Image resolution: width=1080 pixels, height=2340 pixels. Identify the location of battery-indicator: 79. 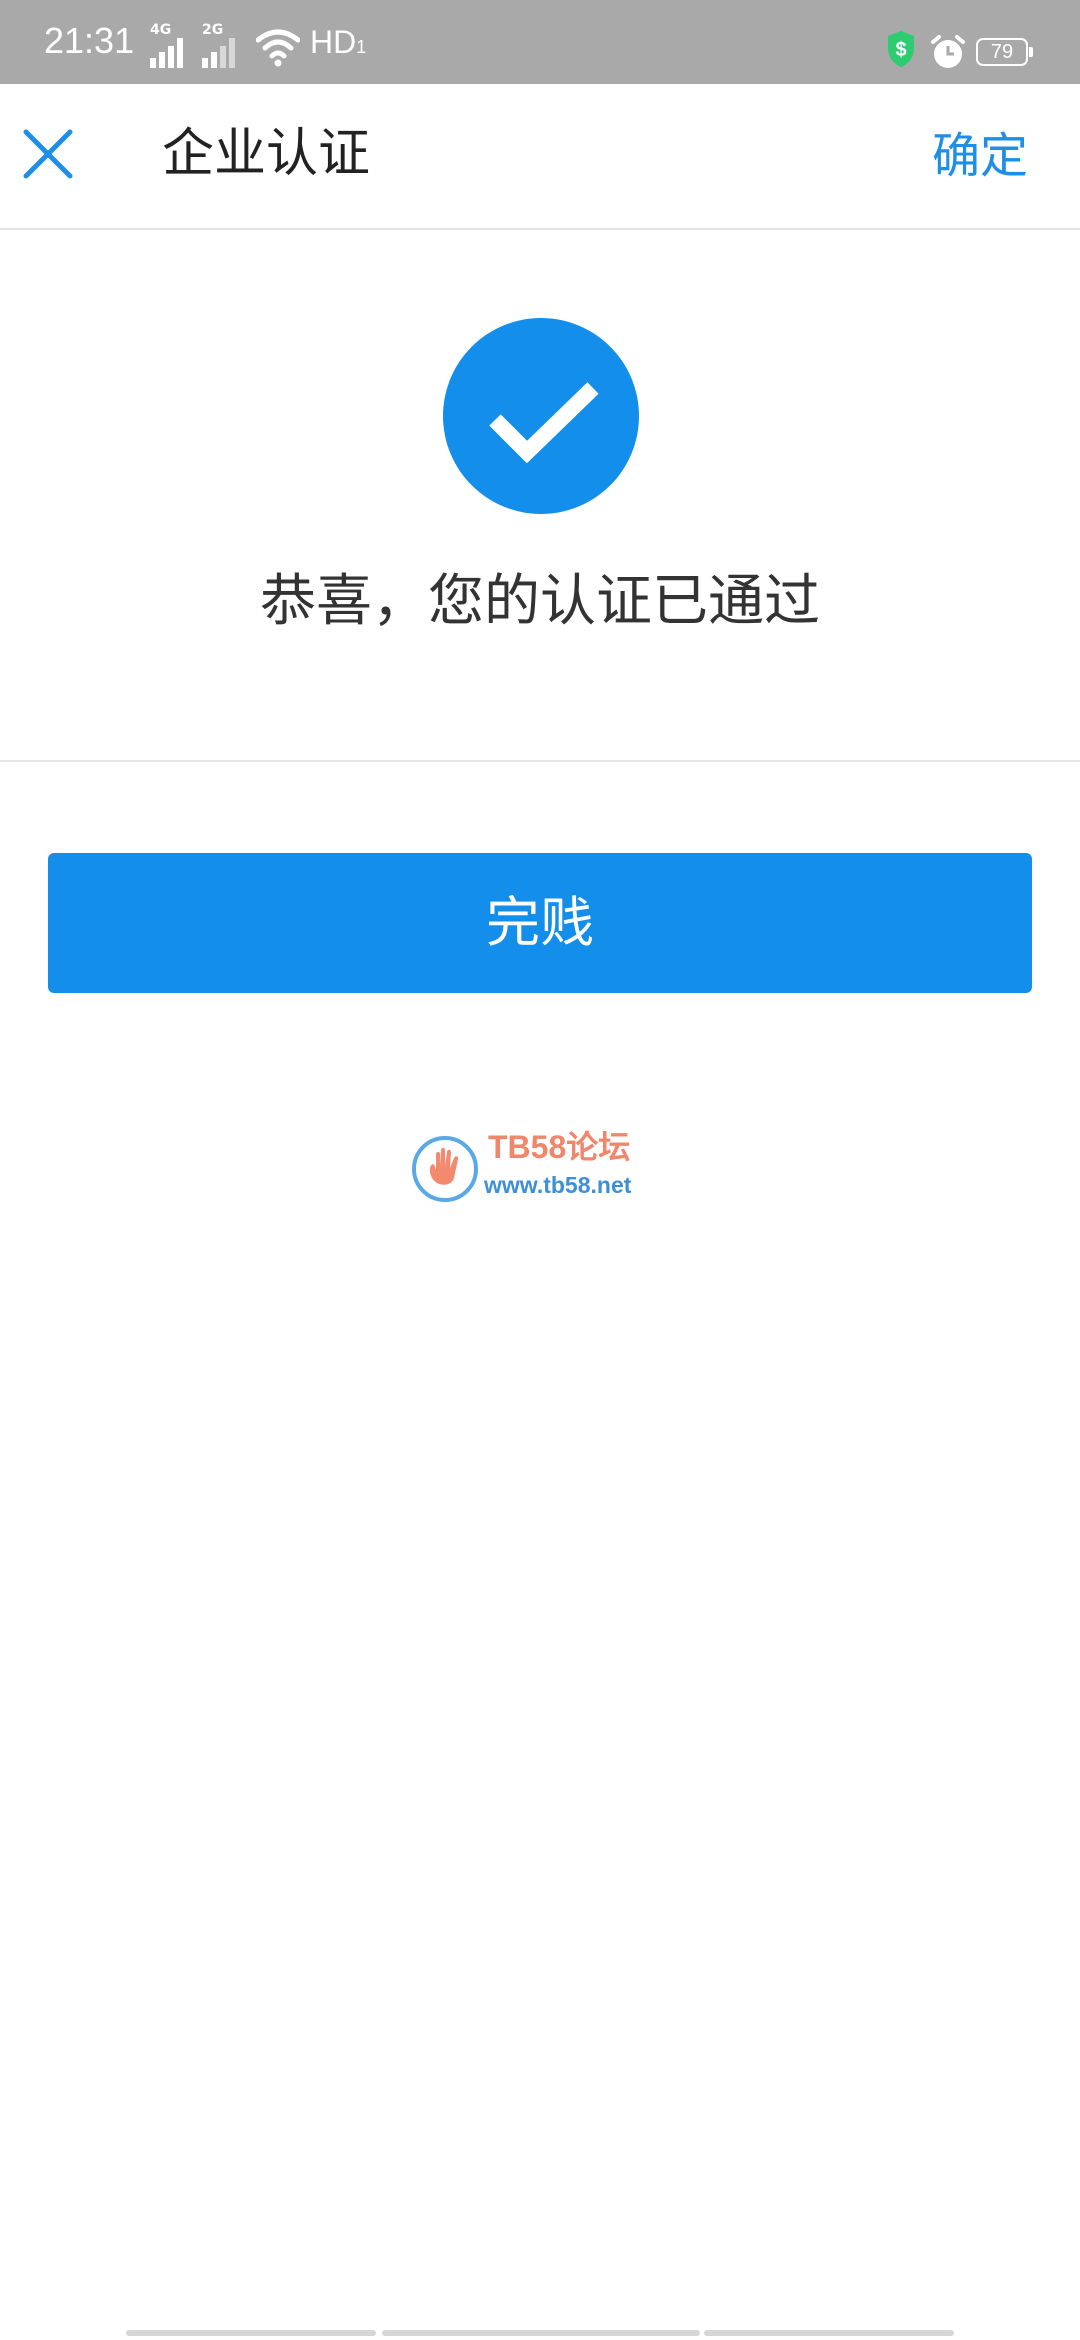
(1004, 52).